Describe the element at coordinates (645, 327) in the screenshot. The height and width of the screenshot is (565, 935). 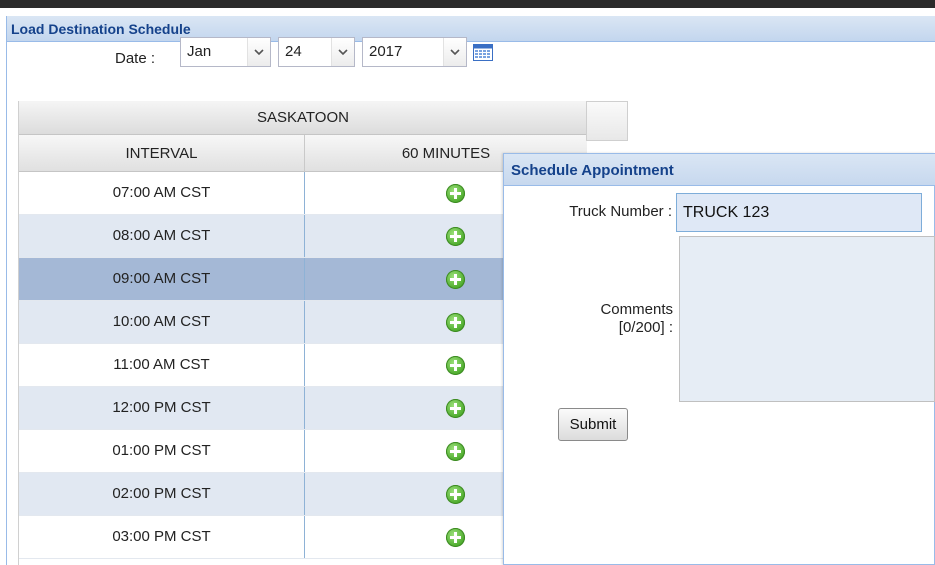
I see `comments-counter-label: [0/200] :` at that location.